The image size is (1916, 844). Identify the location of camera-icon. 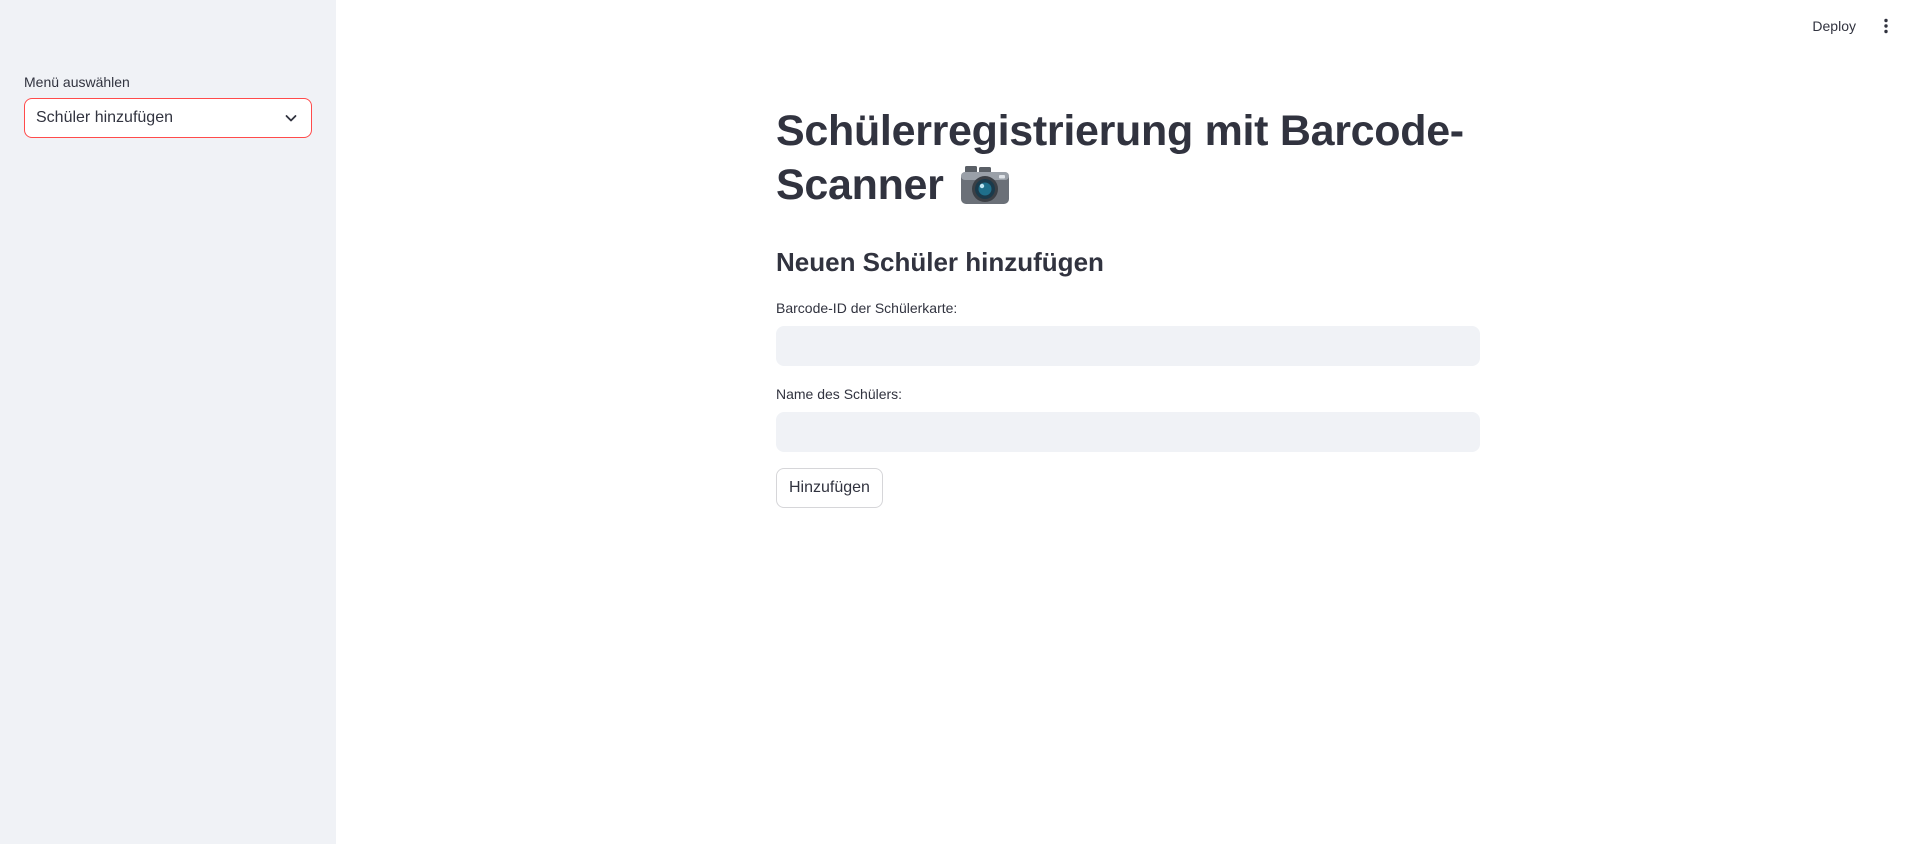
(985, 191).